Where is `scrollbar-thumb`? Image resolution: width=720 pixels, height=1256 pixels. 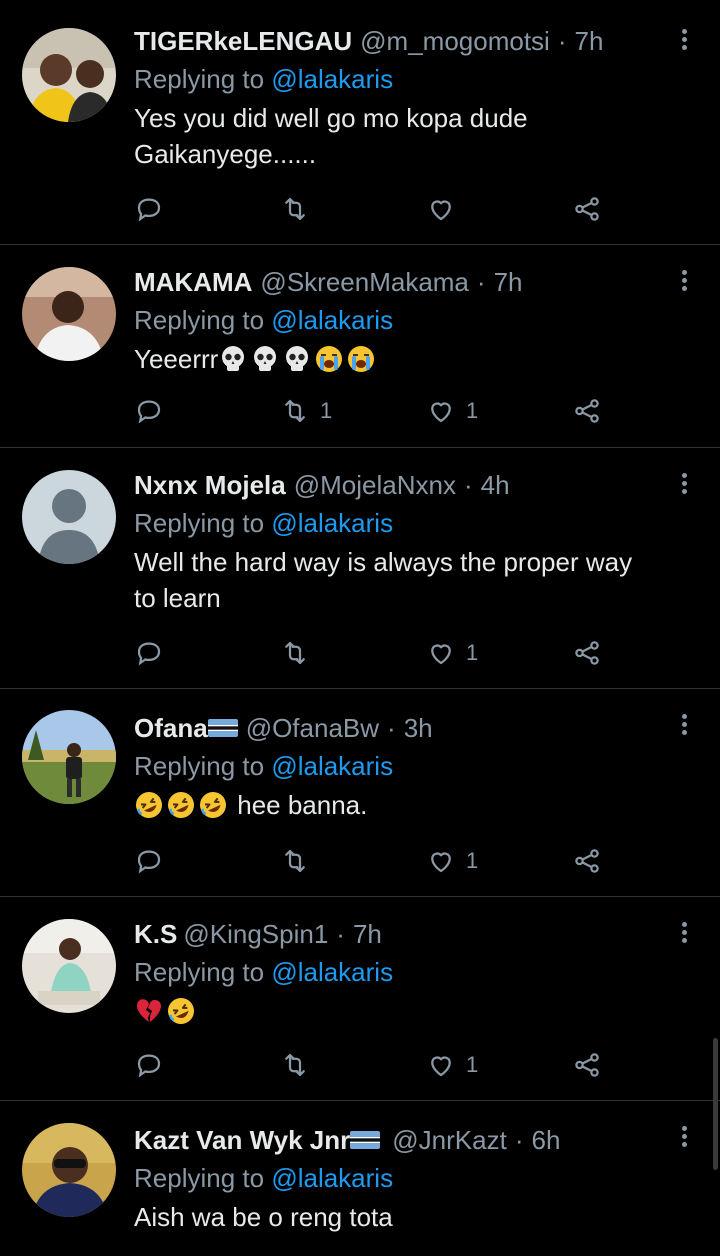
scrollbar-thumb is located at coordinates (715, 1104).